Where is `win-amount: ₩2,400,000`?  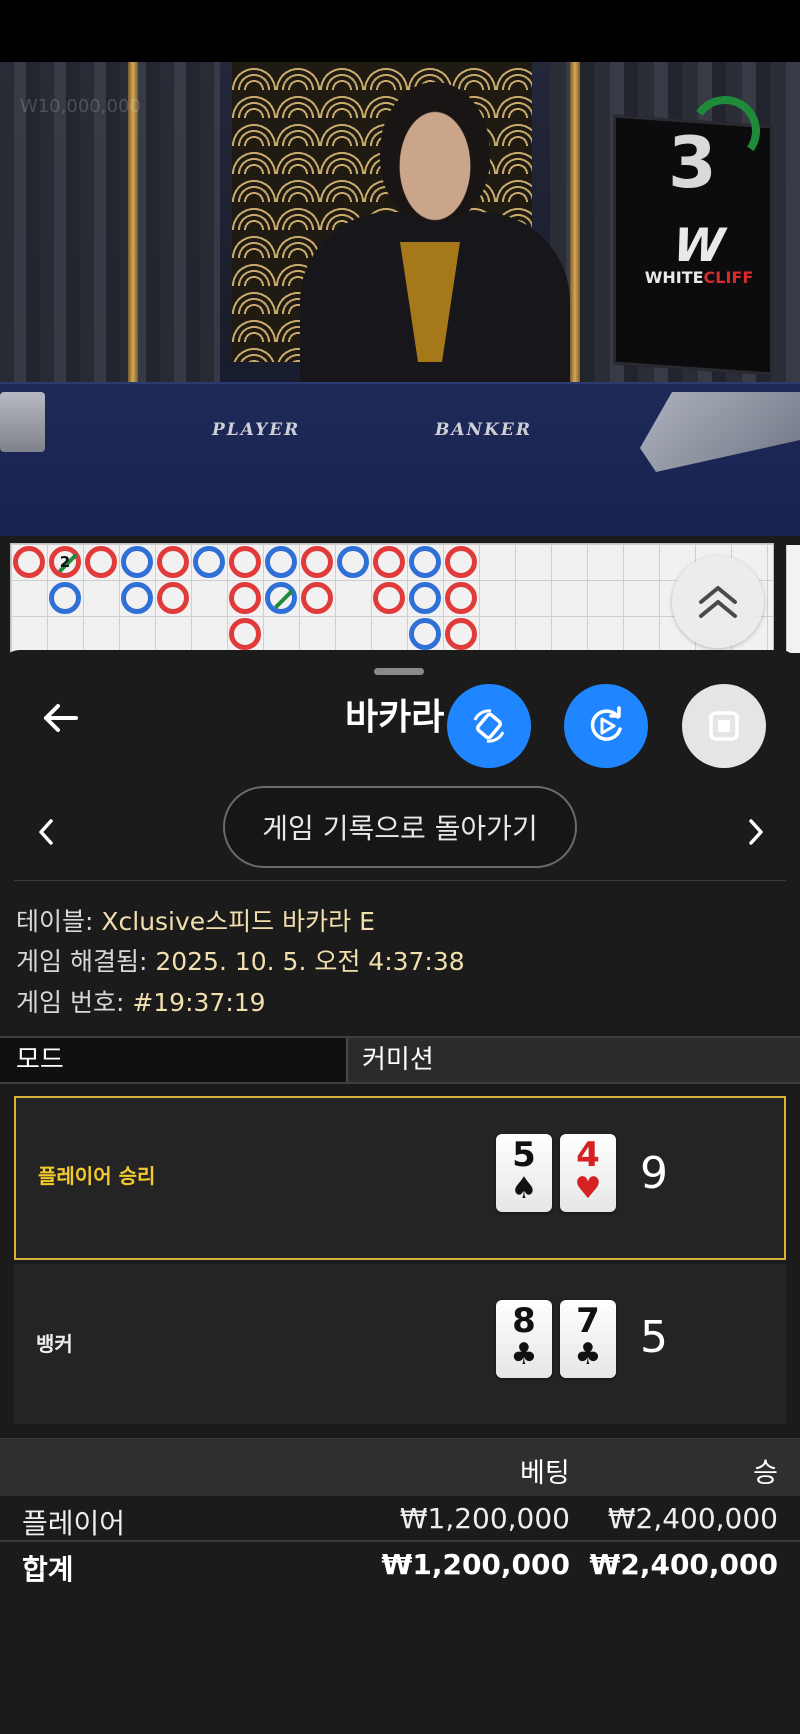 win-amount: ₩2,400,000 is located at coordinates (692, 1518).